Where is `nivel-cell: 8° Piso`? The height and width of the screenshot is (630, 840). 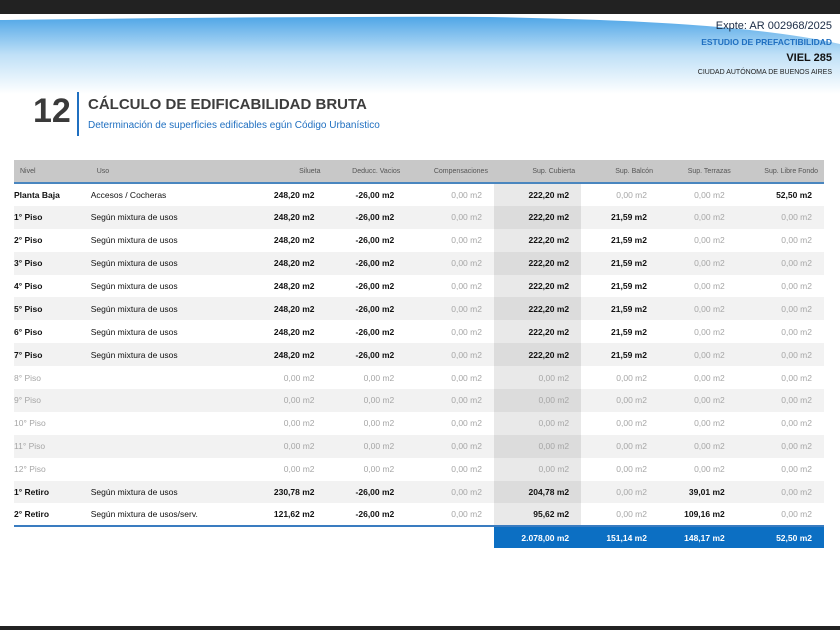
nivel-cell: 8° Piso is located at coordinates (28, 377).